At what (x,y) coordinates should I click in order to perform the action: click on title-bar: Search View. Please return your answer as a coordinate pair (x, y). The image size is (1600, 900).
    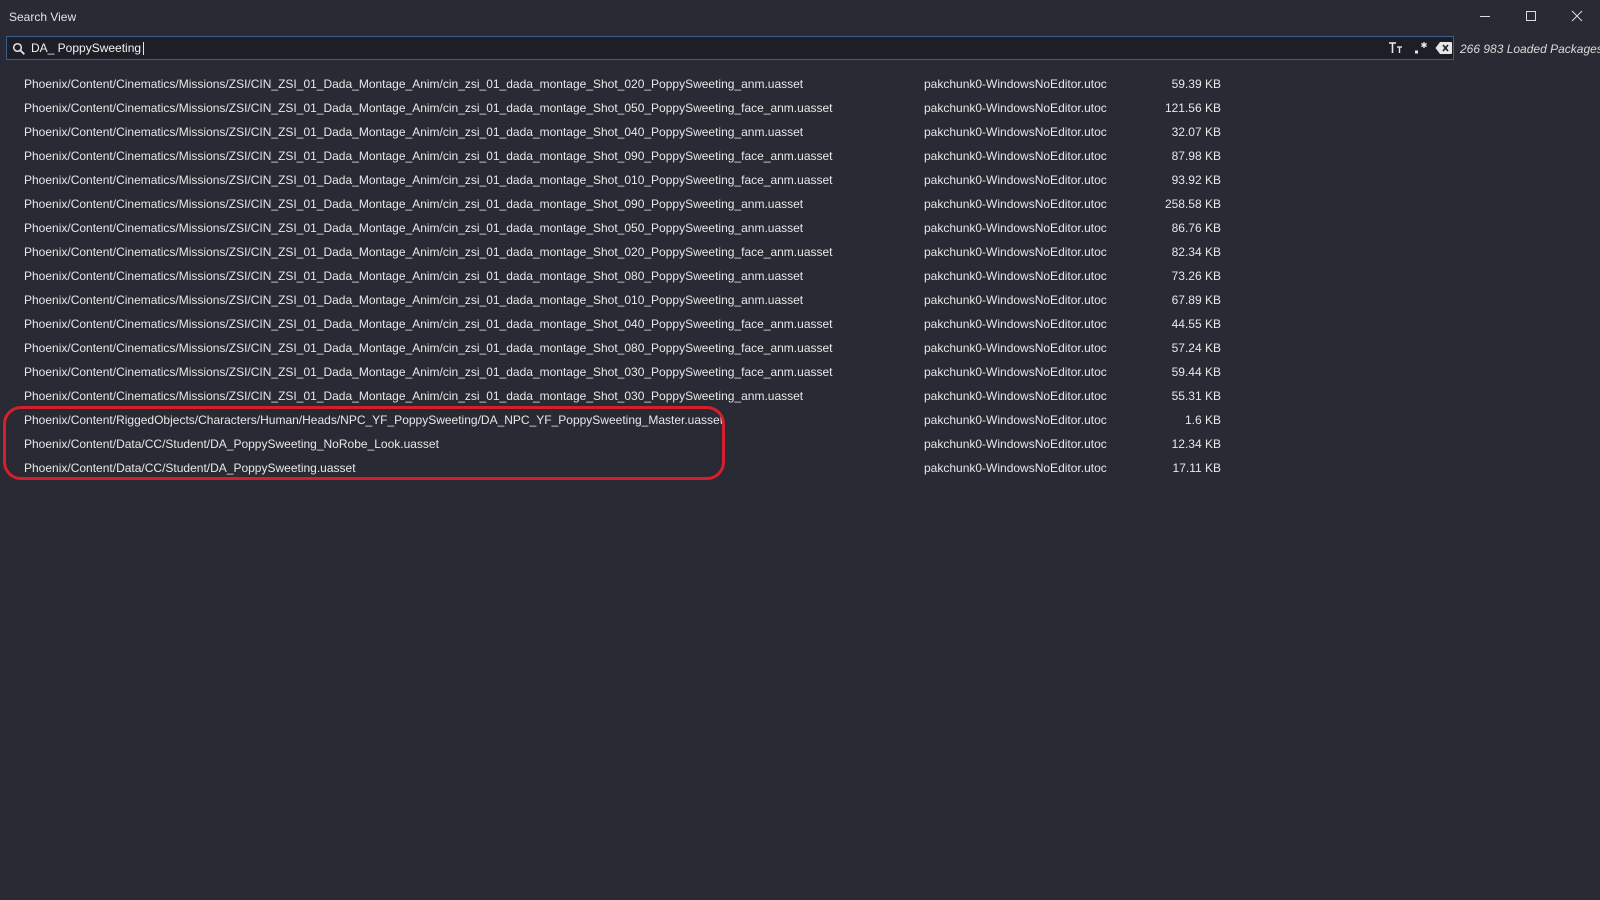
    Looking at the image, I should click on (800, 17).